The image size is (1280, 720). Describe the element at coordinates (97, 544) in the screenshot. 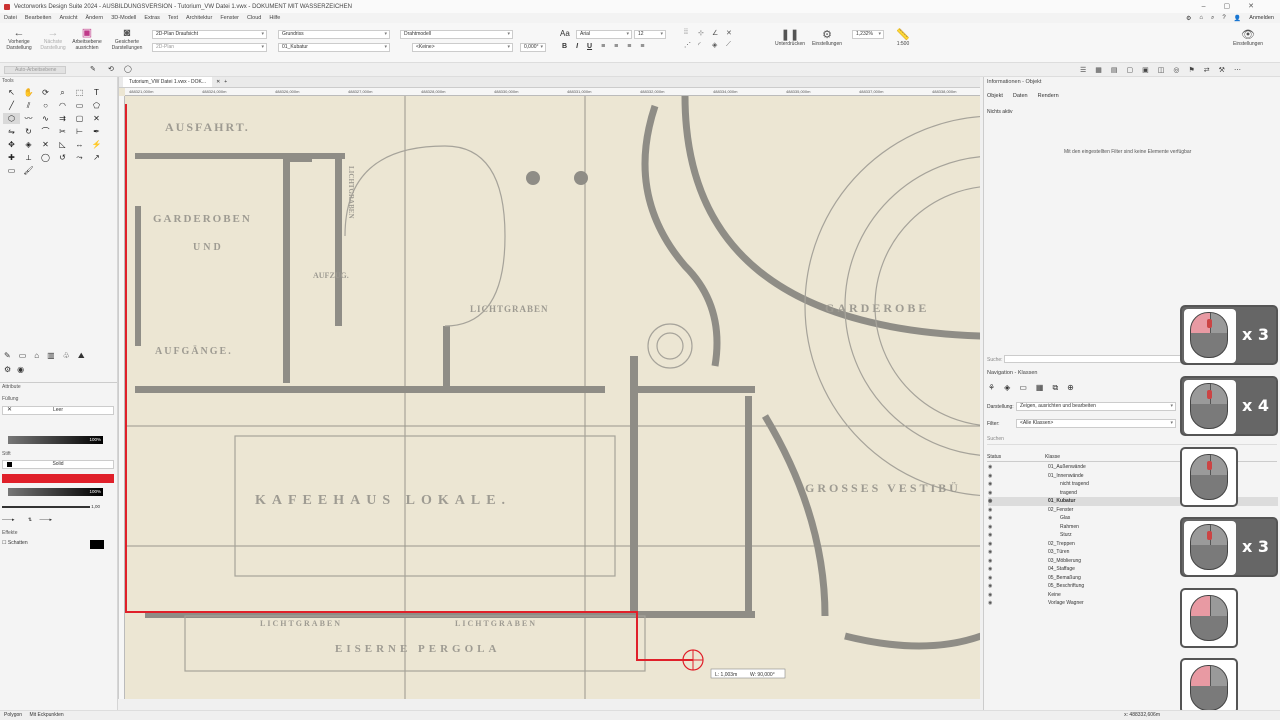

I see `shadow-swatch` at that location.